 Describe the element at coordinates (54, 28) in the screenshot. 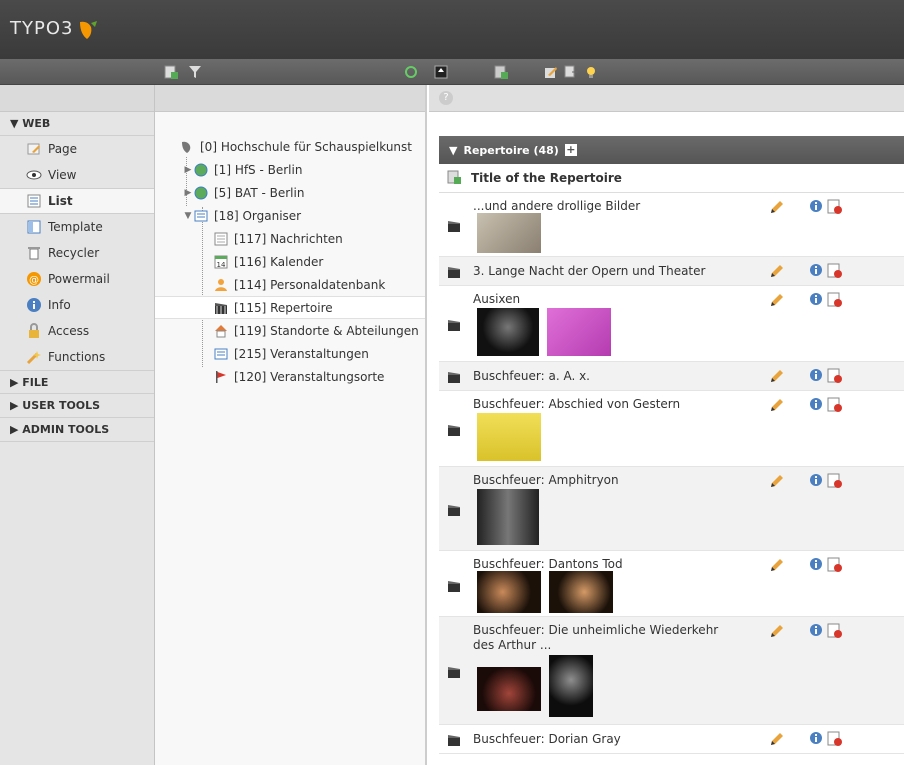

I see `typo3-logo: TYPO3` at that location.